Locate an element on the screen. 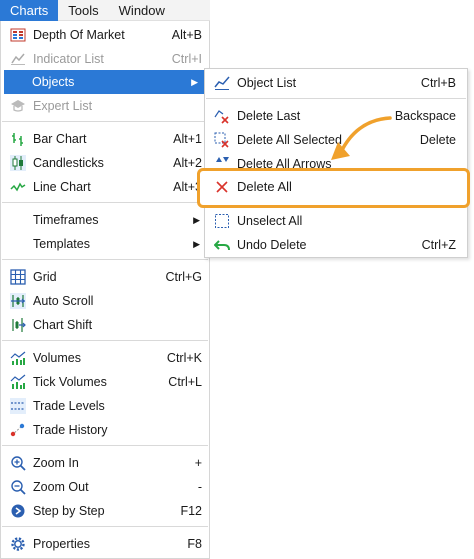 The width and height of the screenshot is (474, 559). candlesticks-icon is located at coordinates (18, 163).